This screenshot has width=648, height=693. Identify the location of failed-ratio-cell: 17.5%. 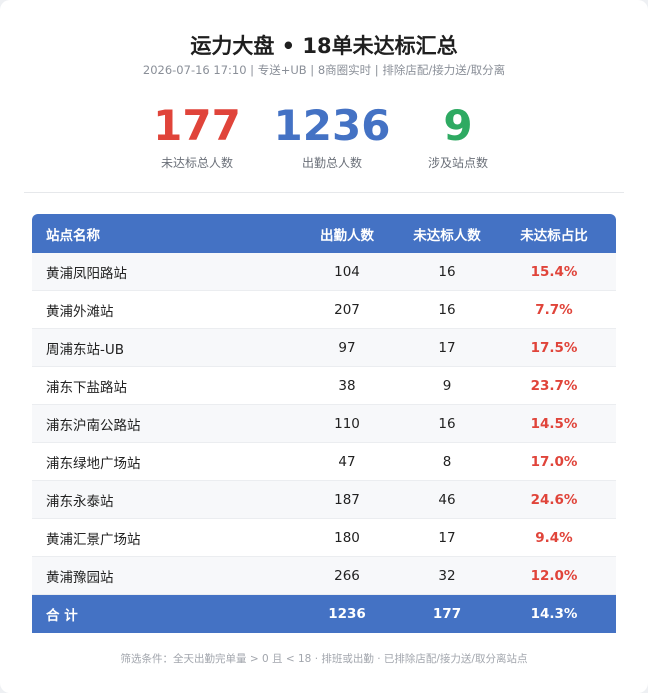
(554, 347).